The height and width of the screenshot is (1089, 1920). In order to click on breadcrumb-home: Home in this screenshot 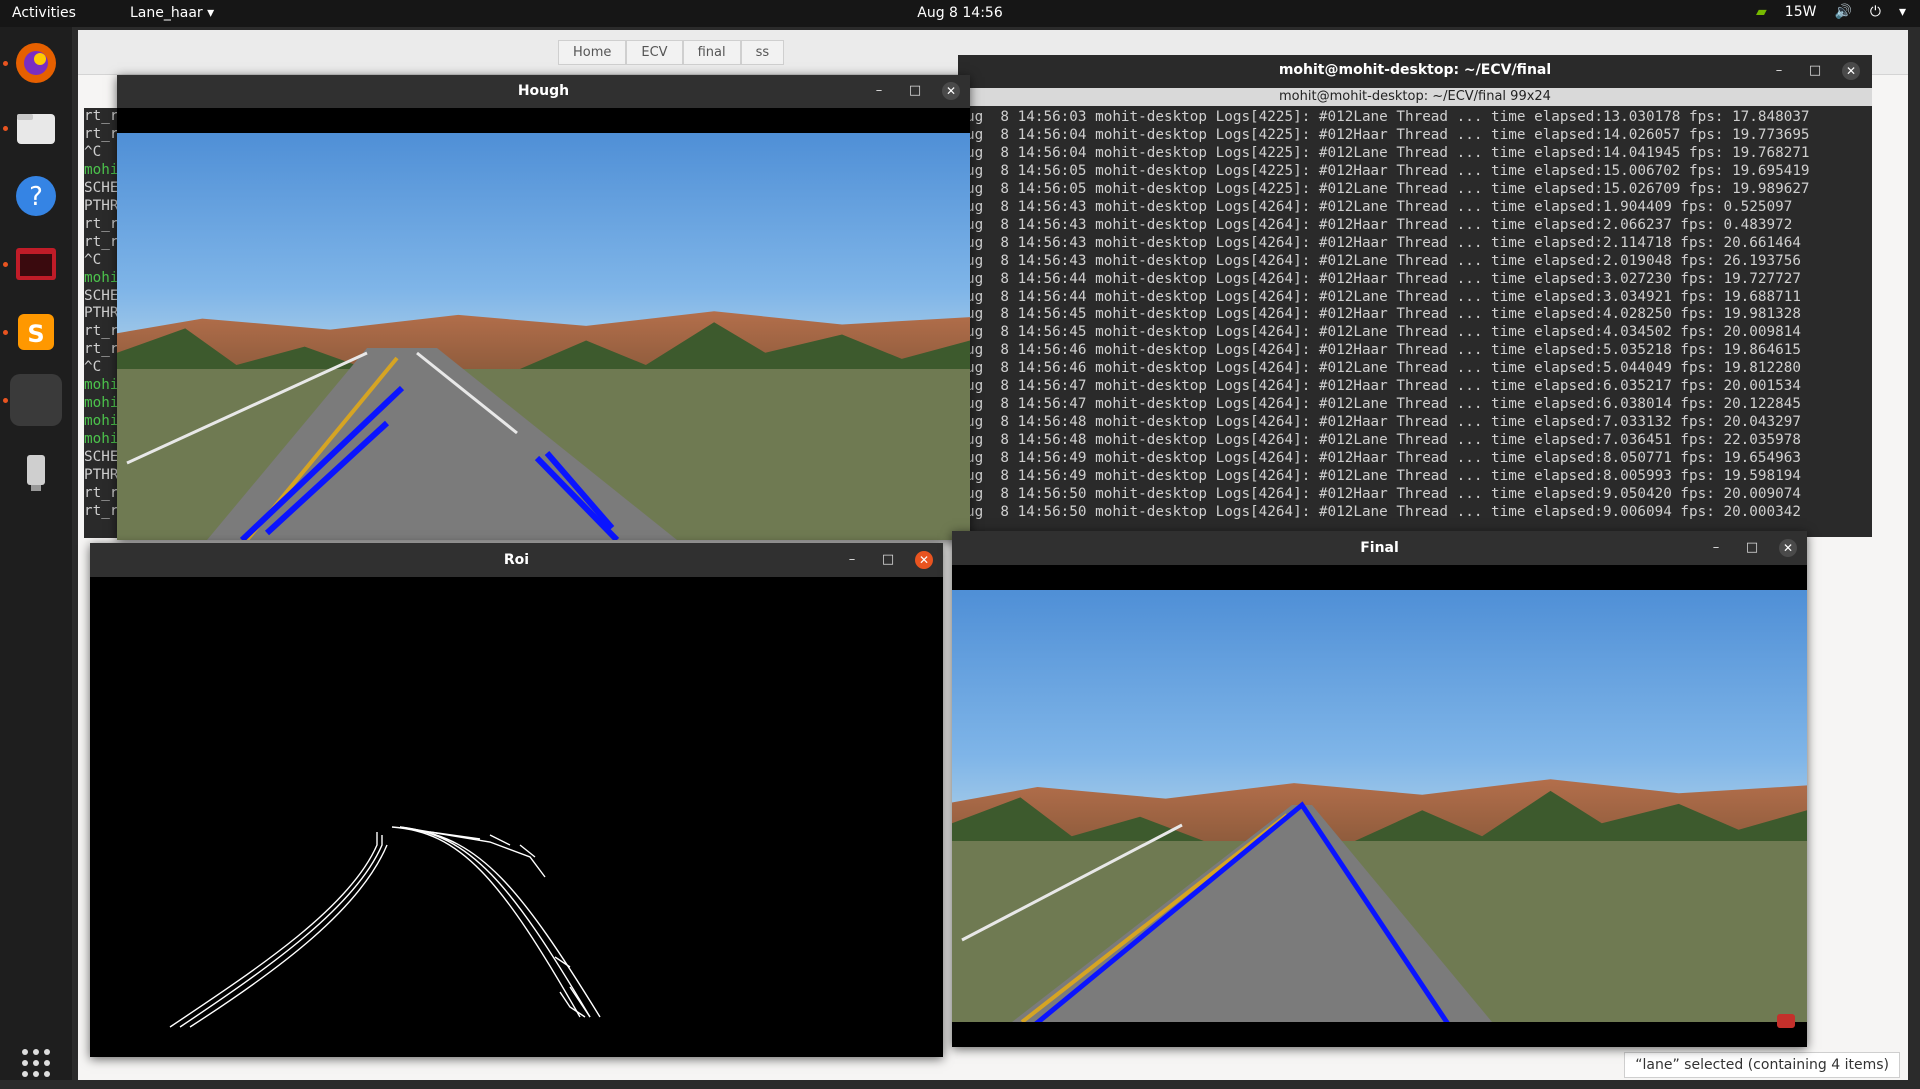, I will do `click(592, 52)`.